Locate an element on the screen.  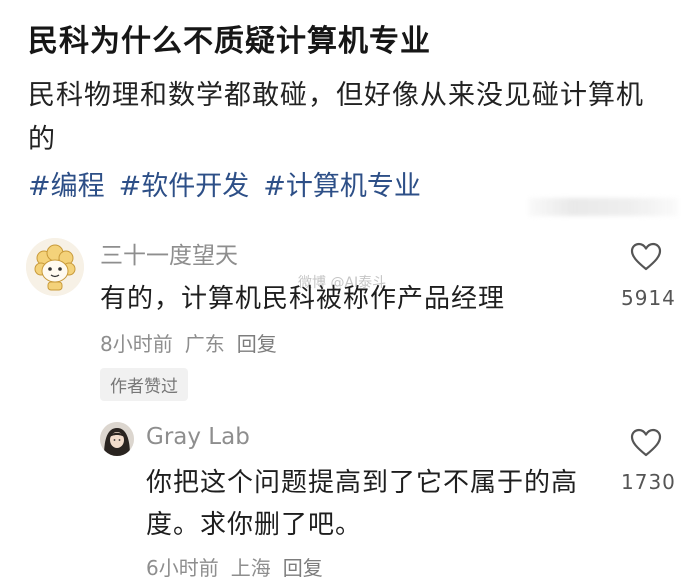
like-count: 5914 is located at coordinates (648, 298).